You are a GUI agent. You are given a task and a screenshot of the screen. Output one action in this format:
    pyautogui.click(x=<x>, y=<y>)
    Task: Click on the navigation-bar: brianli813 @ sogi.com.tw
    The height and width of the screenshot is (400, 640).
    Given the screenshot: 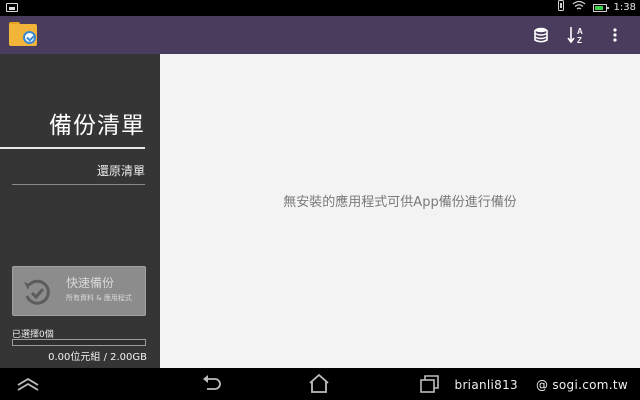 What is the action you would take?
    pyautogui.click(x=320, y=384)
    